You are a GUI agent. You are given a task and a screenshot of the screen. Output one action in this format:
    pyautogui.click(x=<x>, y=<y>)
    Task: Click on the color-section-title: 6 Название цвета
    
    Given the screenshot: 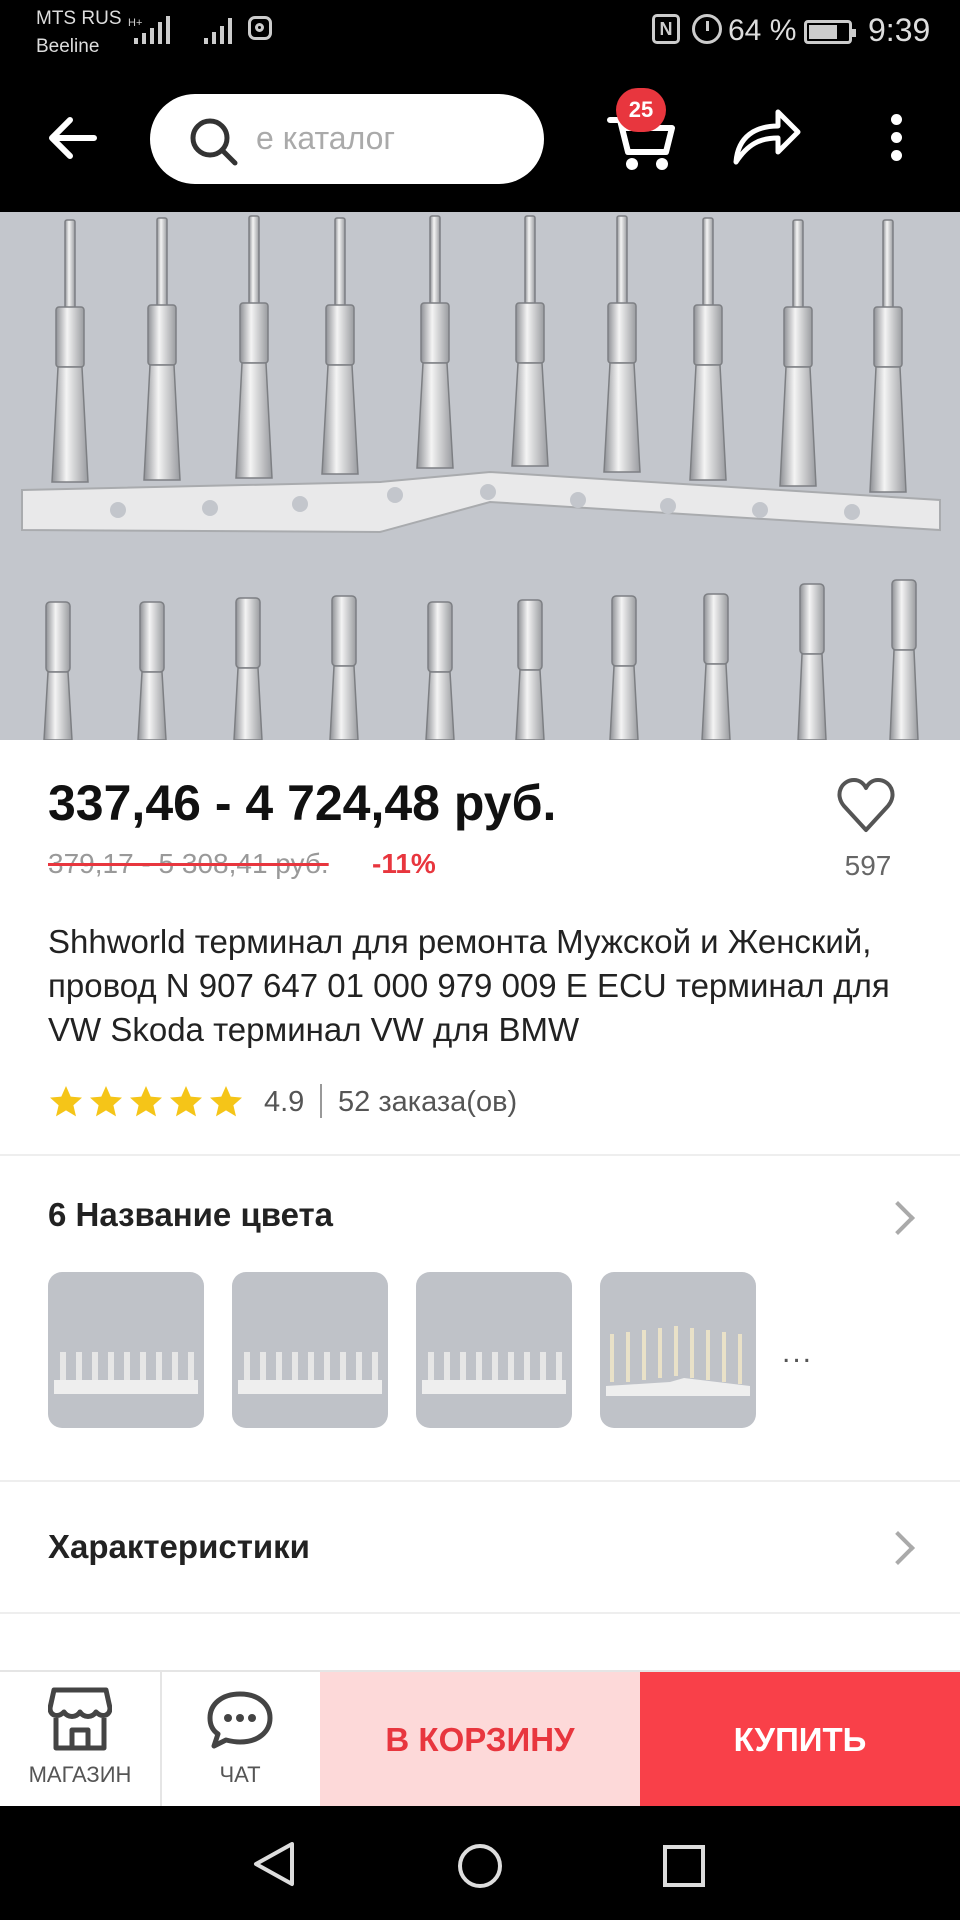 What is the action you would take?
    pyautogui.click(x=190, y=1215)
    